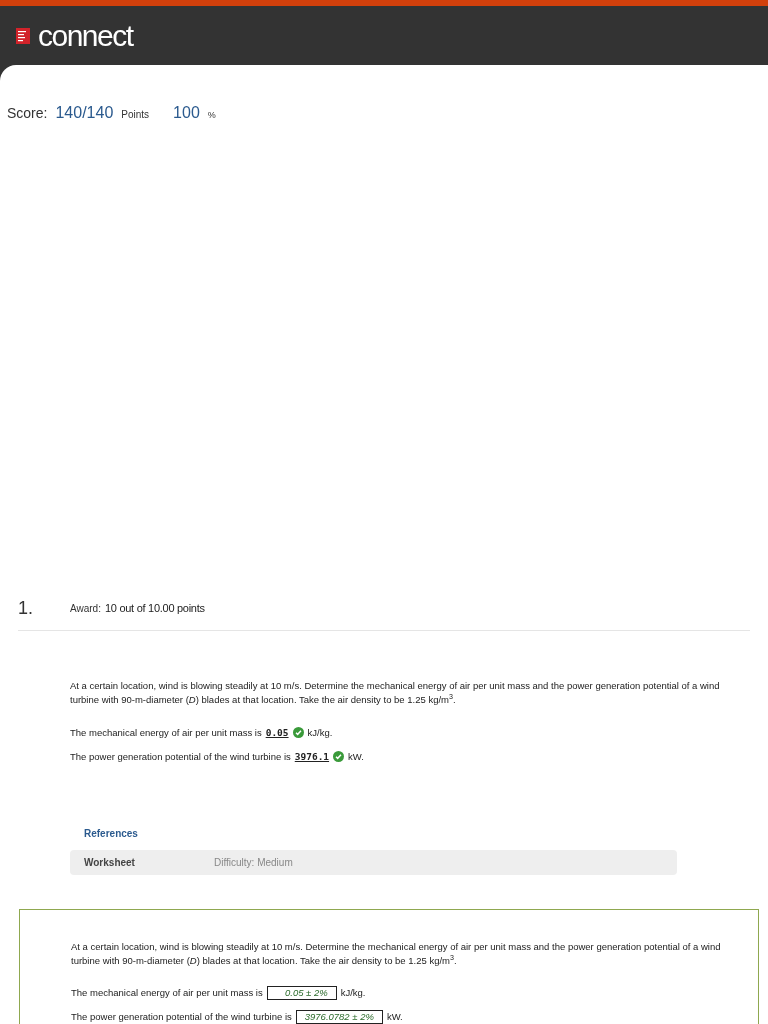 This screenshot has width=768, height=1024. I want to click on answer-field: 3976.0782 ± 2%, so click(339, 1017).